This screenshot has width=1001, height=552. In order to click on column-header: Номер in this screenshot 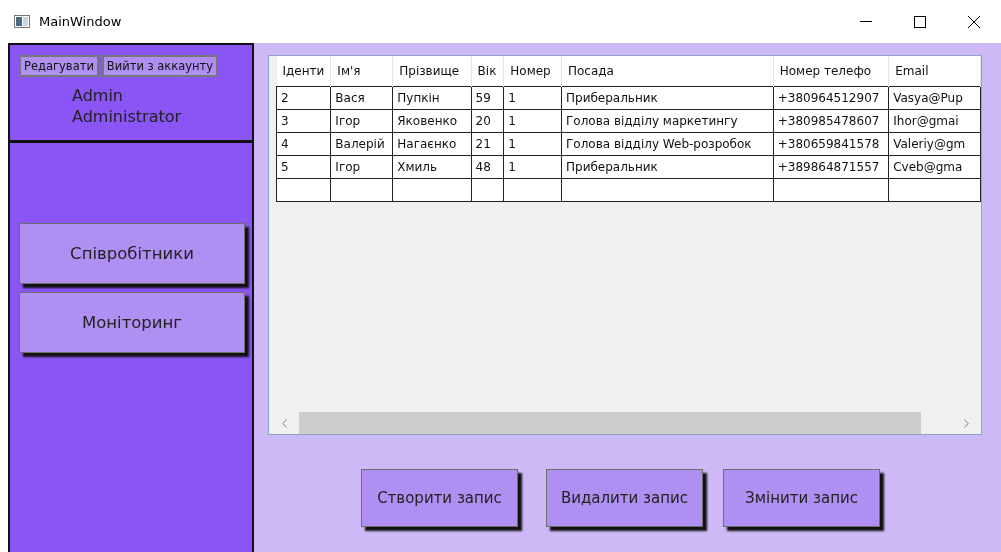, I will do `click(532, 71)`.